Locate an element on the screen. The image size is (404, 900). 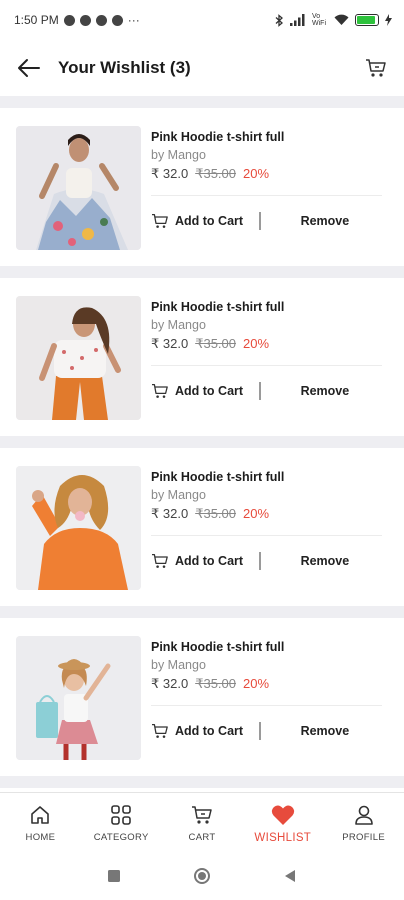
home-icon is located at coordinates (40, 815).